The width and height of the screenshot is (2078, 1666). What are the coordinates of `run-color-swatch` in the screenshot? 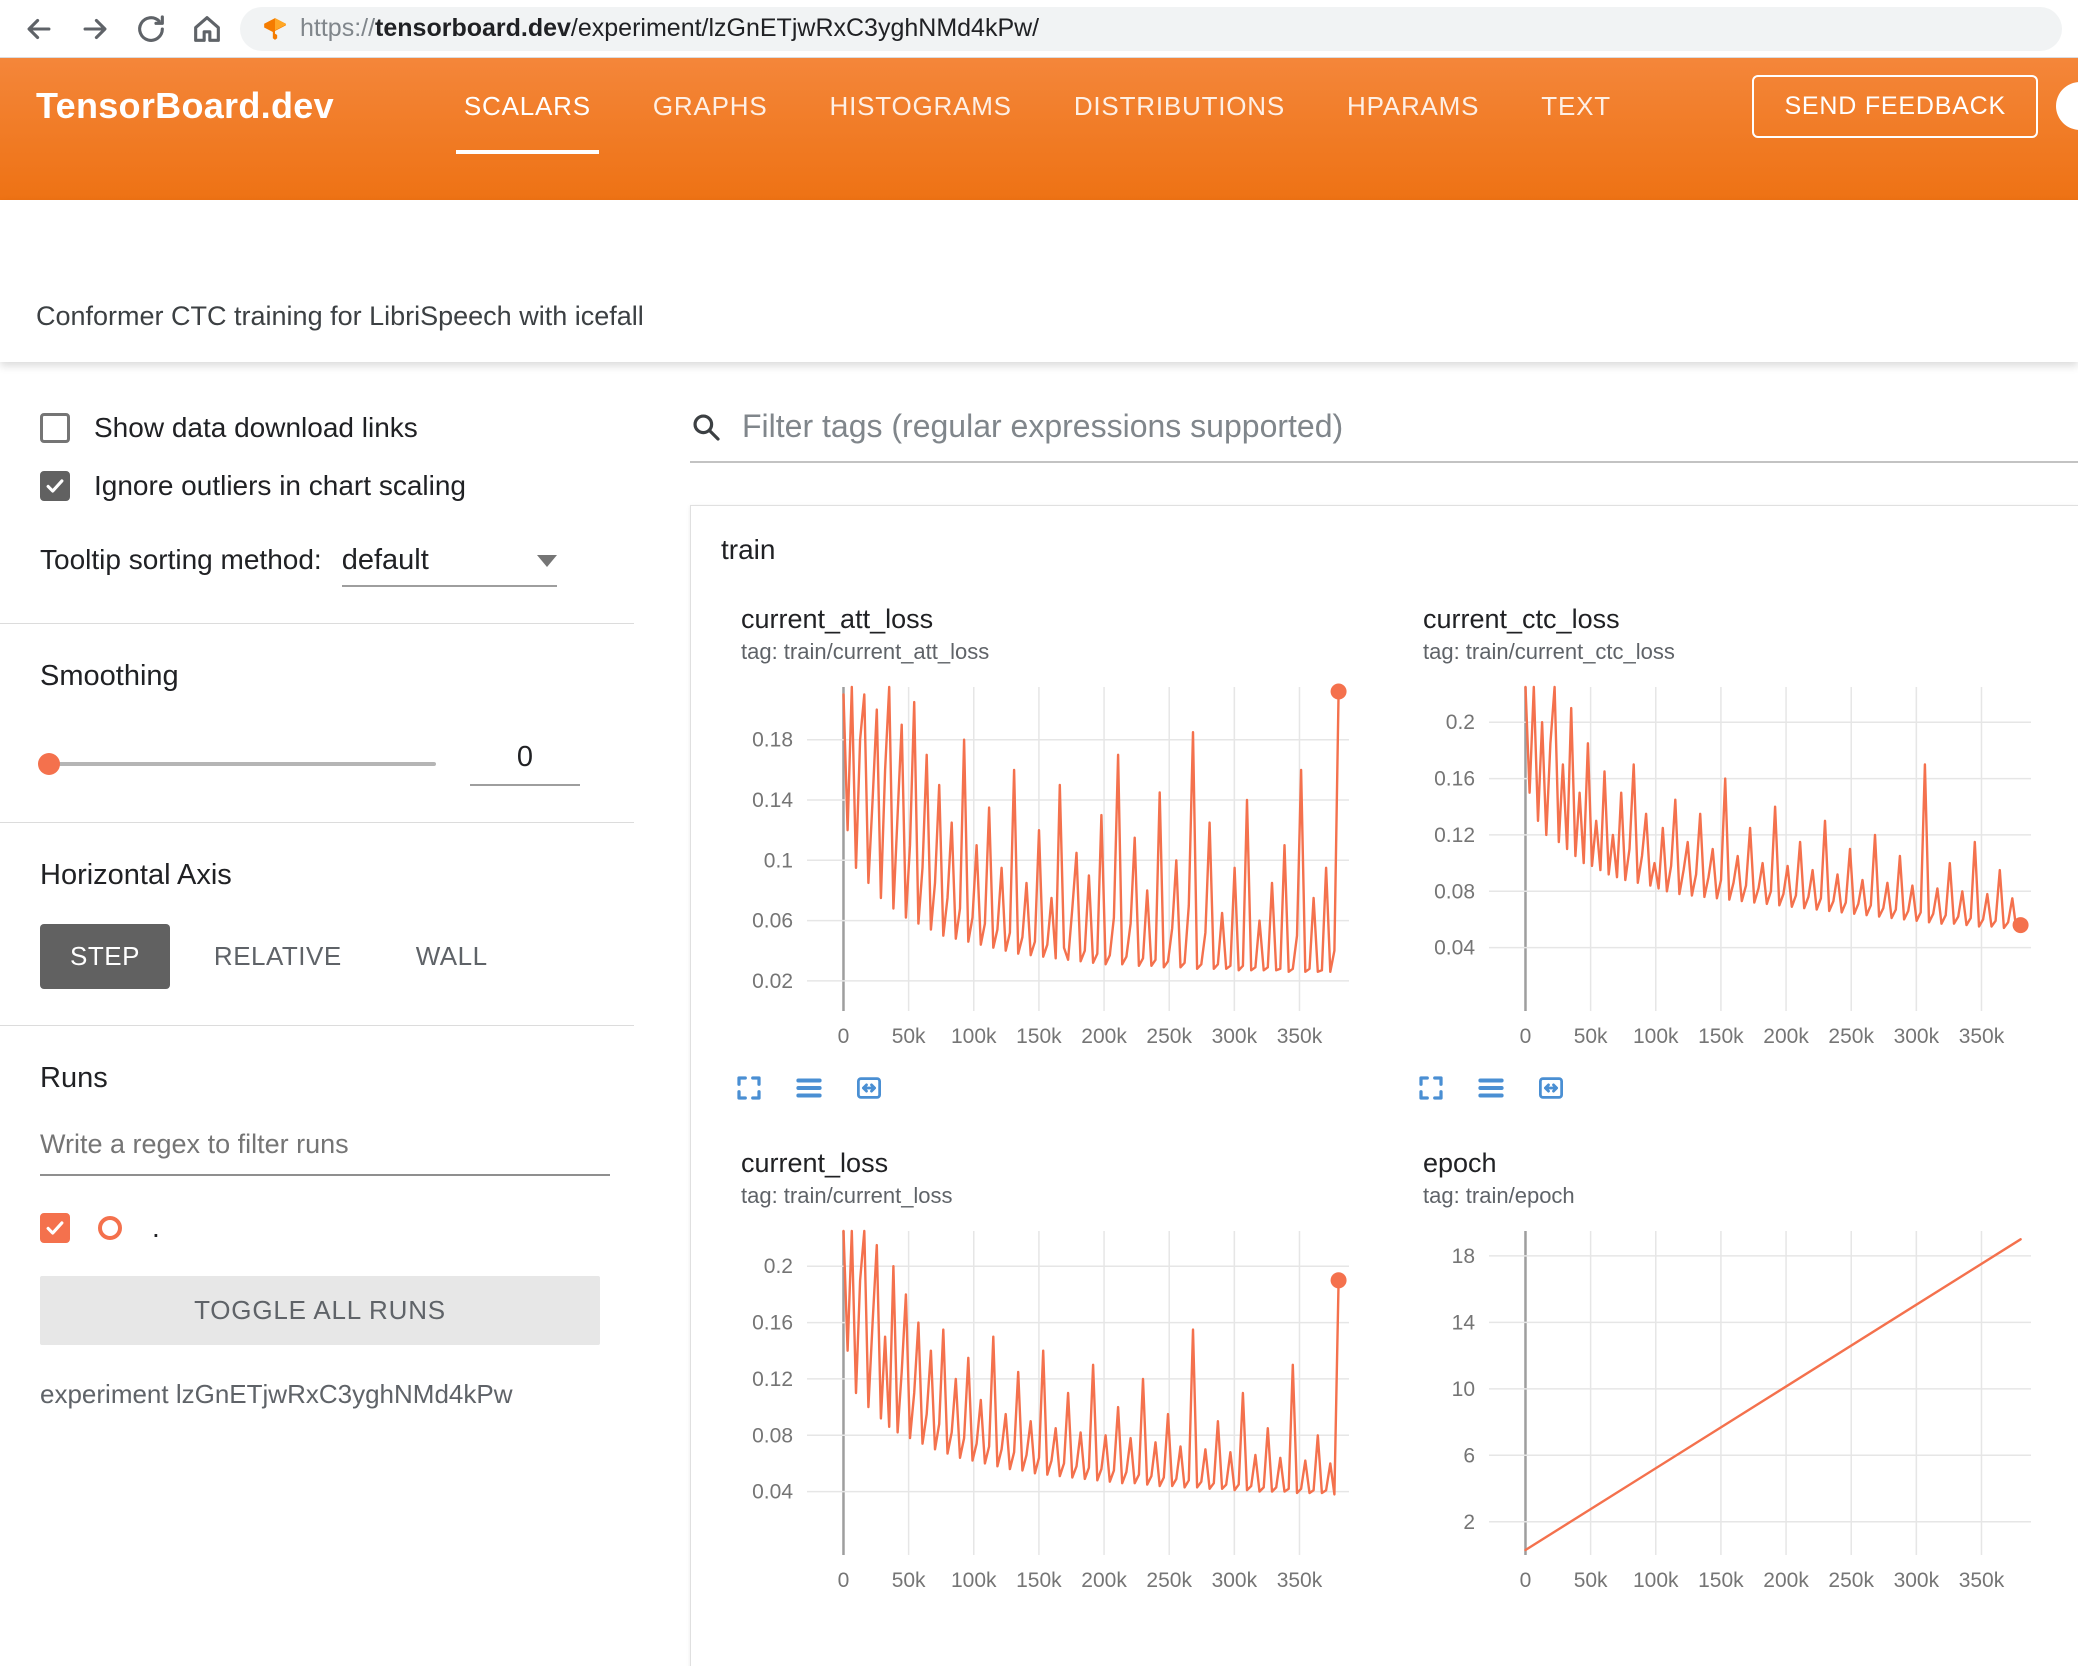 It's located at (110, 1228).